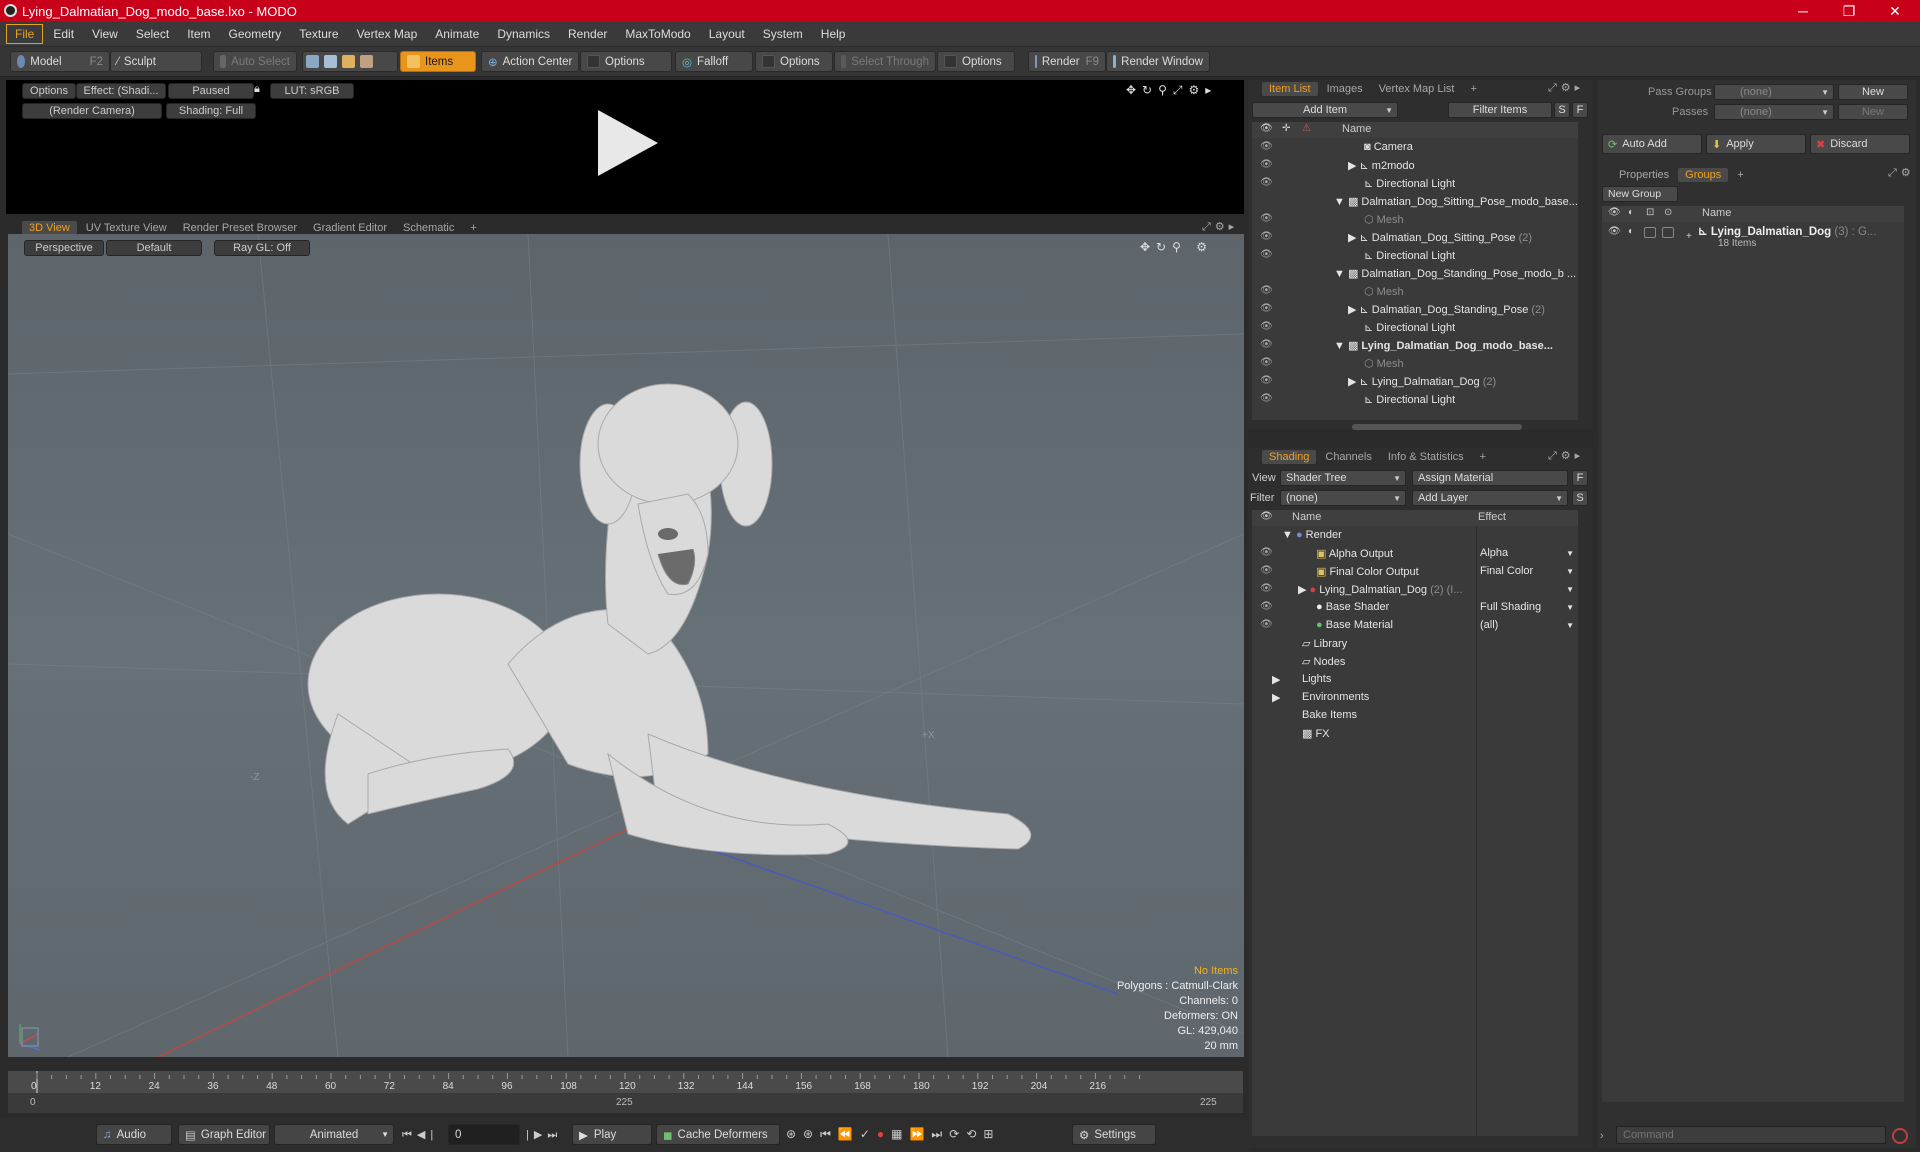 Image resolution: width=1920 pixels, height=1152 pixels. Describe the element at coordinates (657, 34) in the screenshot. I see `menu-maxtomodo: MaxToModo` at that location.